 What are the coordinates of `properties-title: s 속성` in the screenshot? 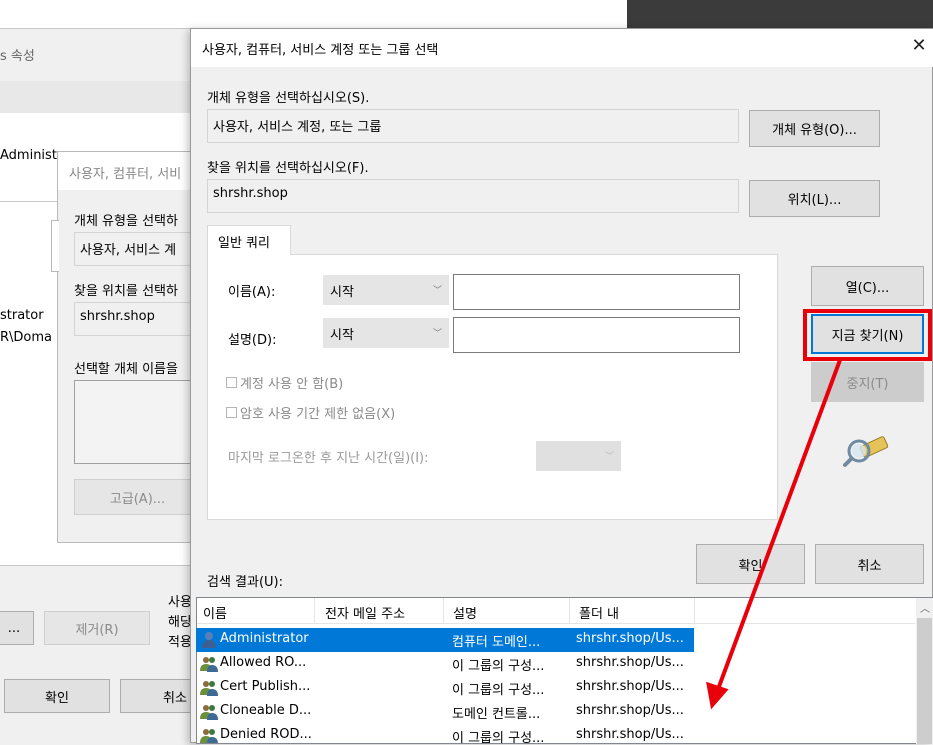 It's located at (17, 56).